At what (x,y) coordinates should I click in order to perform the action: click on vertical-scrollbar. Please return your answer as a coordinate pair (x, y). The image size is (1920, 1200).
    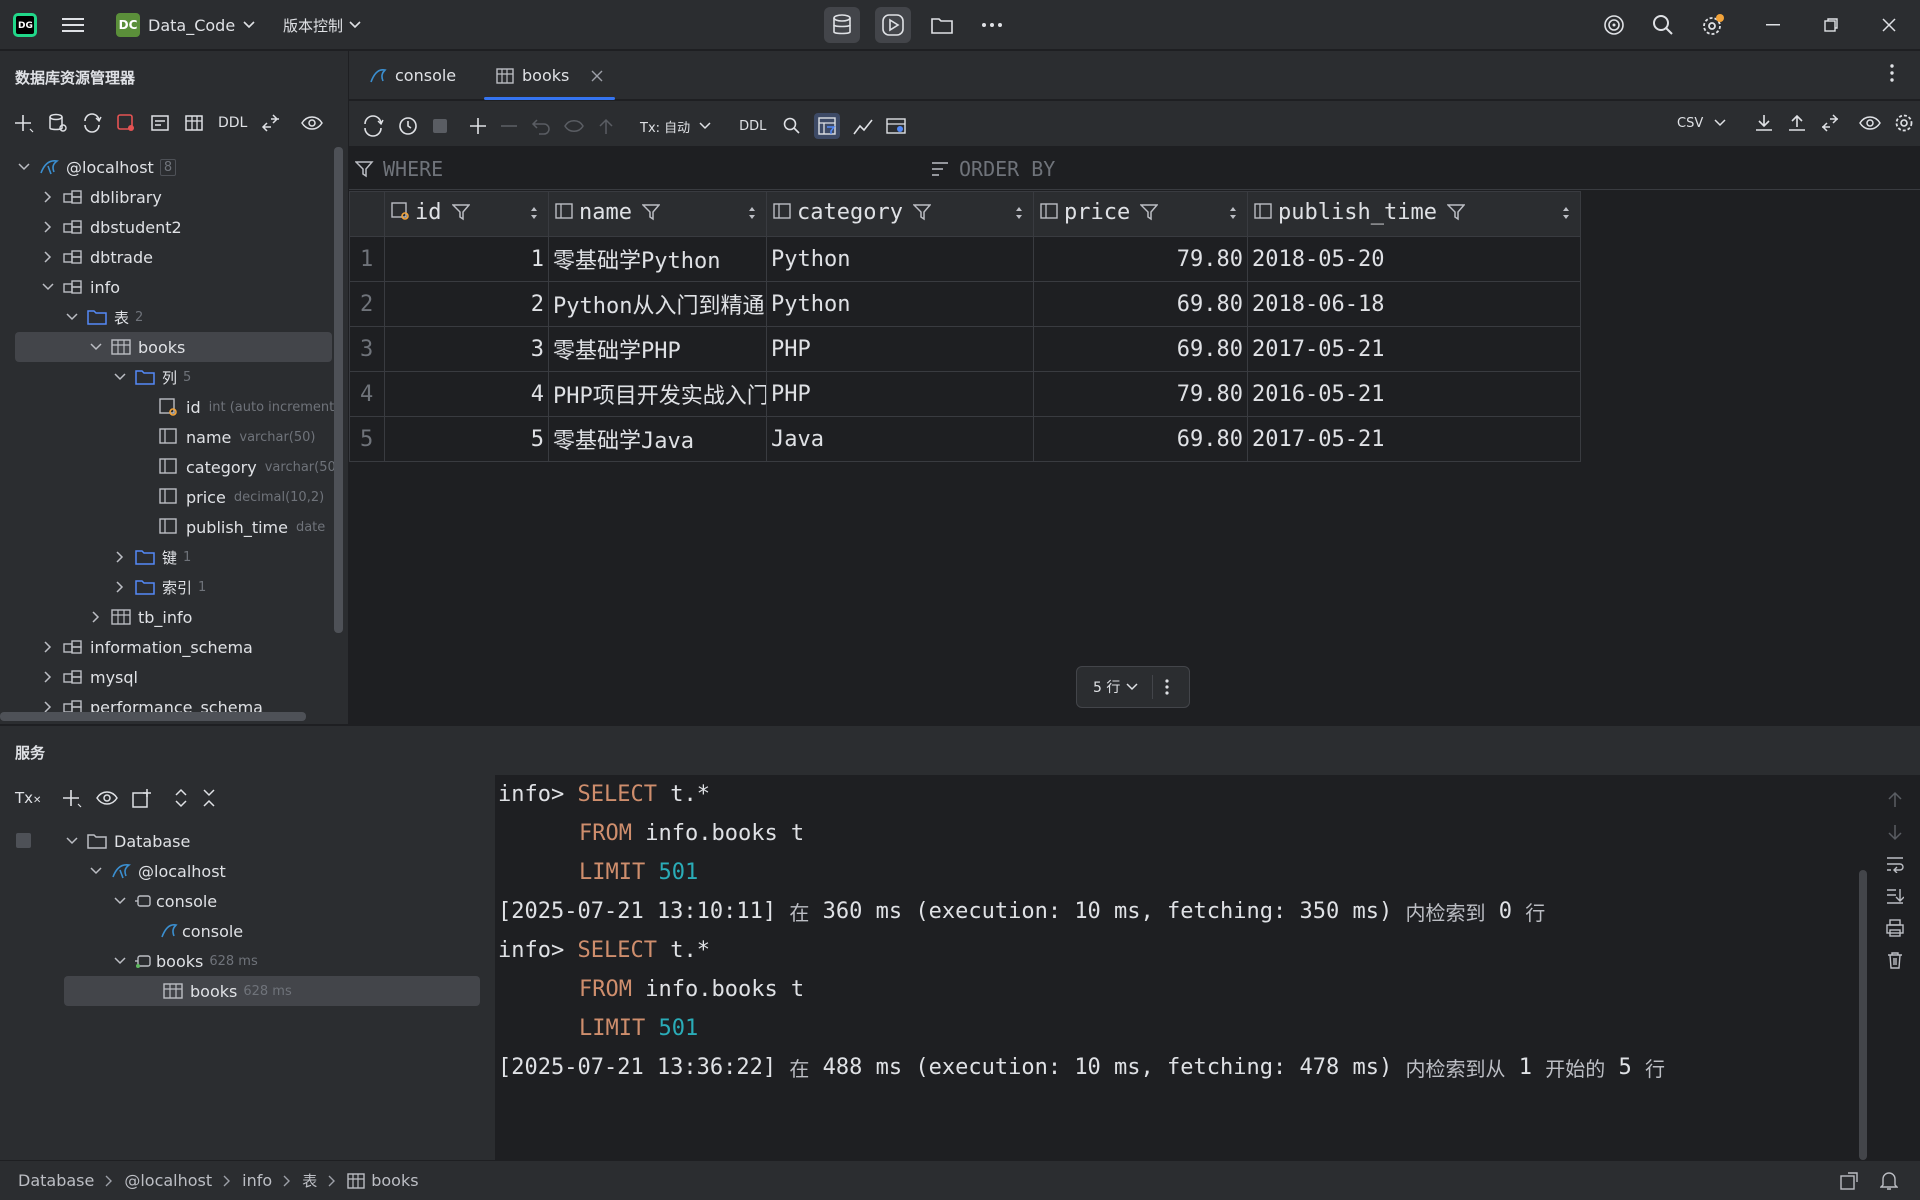
    Looking at the image, I should click on (338, 390).